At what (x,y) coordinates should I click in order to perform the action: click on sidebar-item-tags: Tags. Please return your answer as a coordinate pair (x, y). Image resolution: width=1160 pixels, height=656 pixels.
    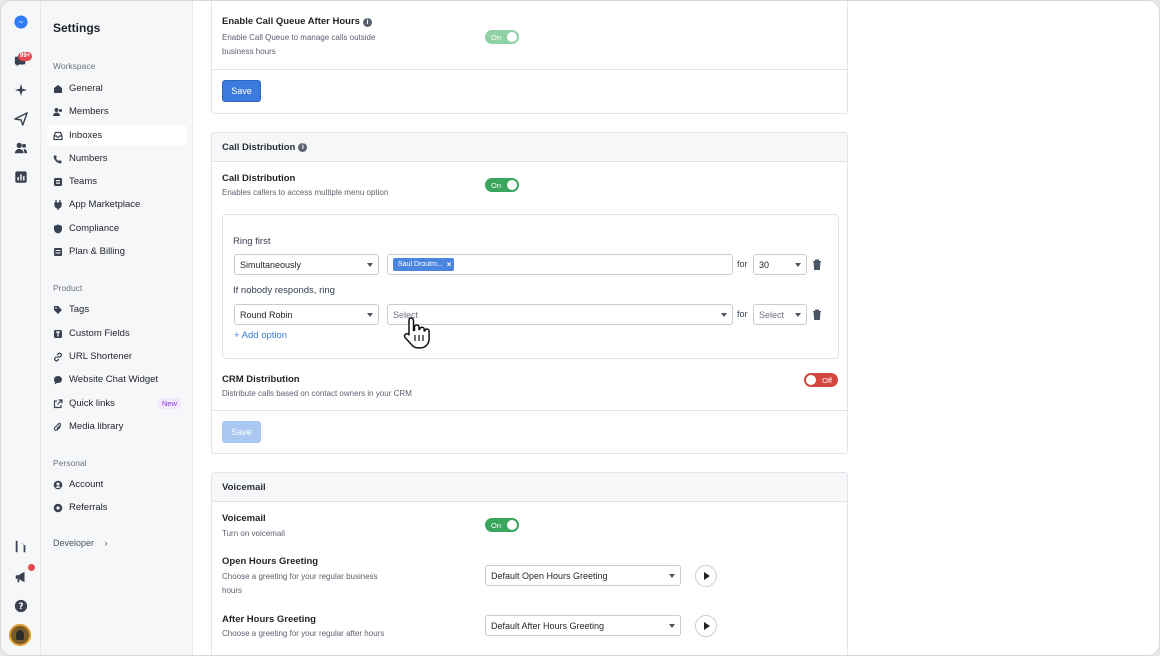
    Looking at the image, I should click on (117, 309).